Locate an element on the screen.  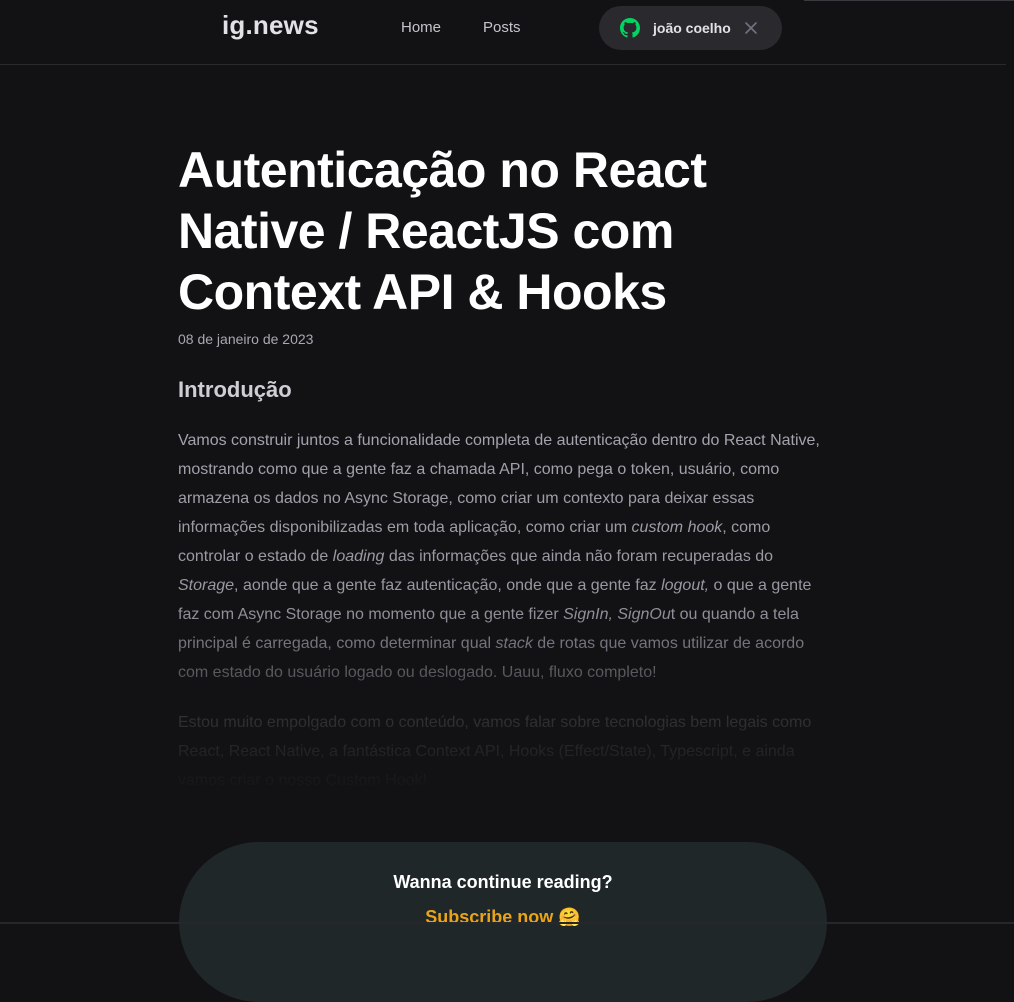
nav-home: Home is located at coordinates (421, 28).